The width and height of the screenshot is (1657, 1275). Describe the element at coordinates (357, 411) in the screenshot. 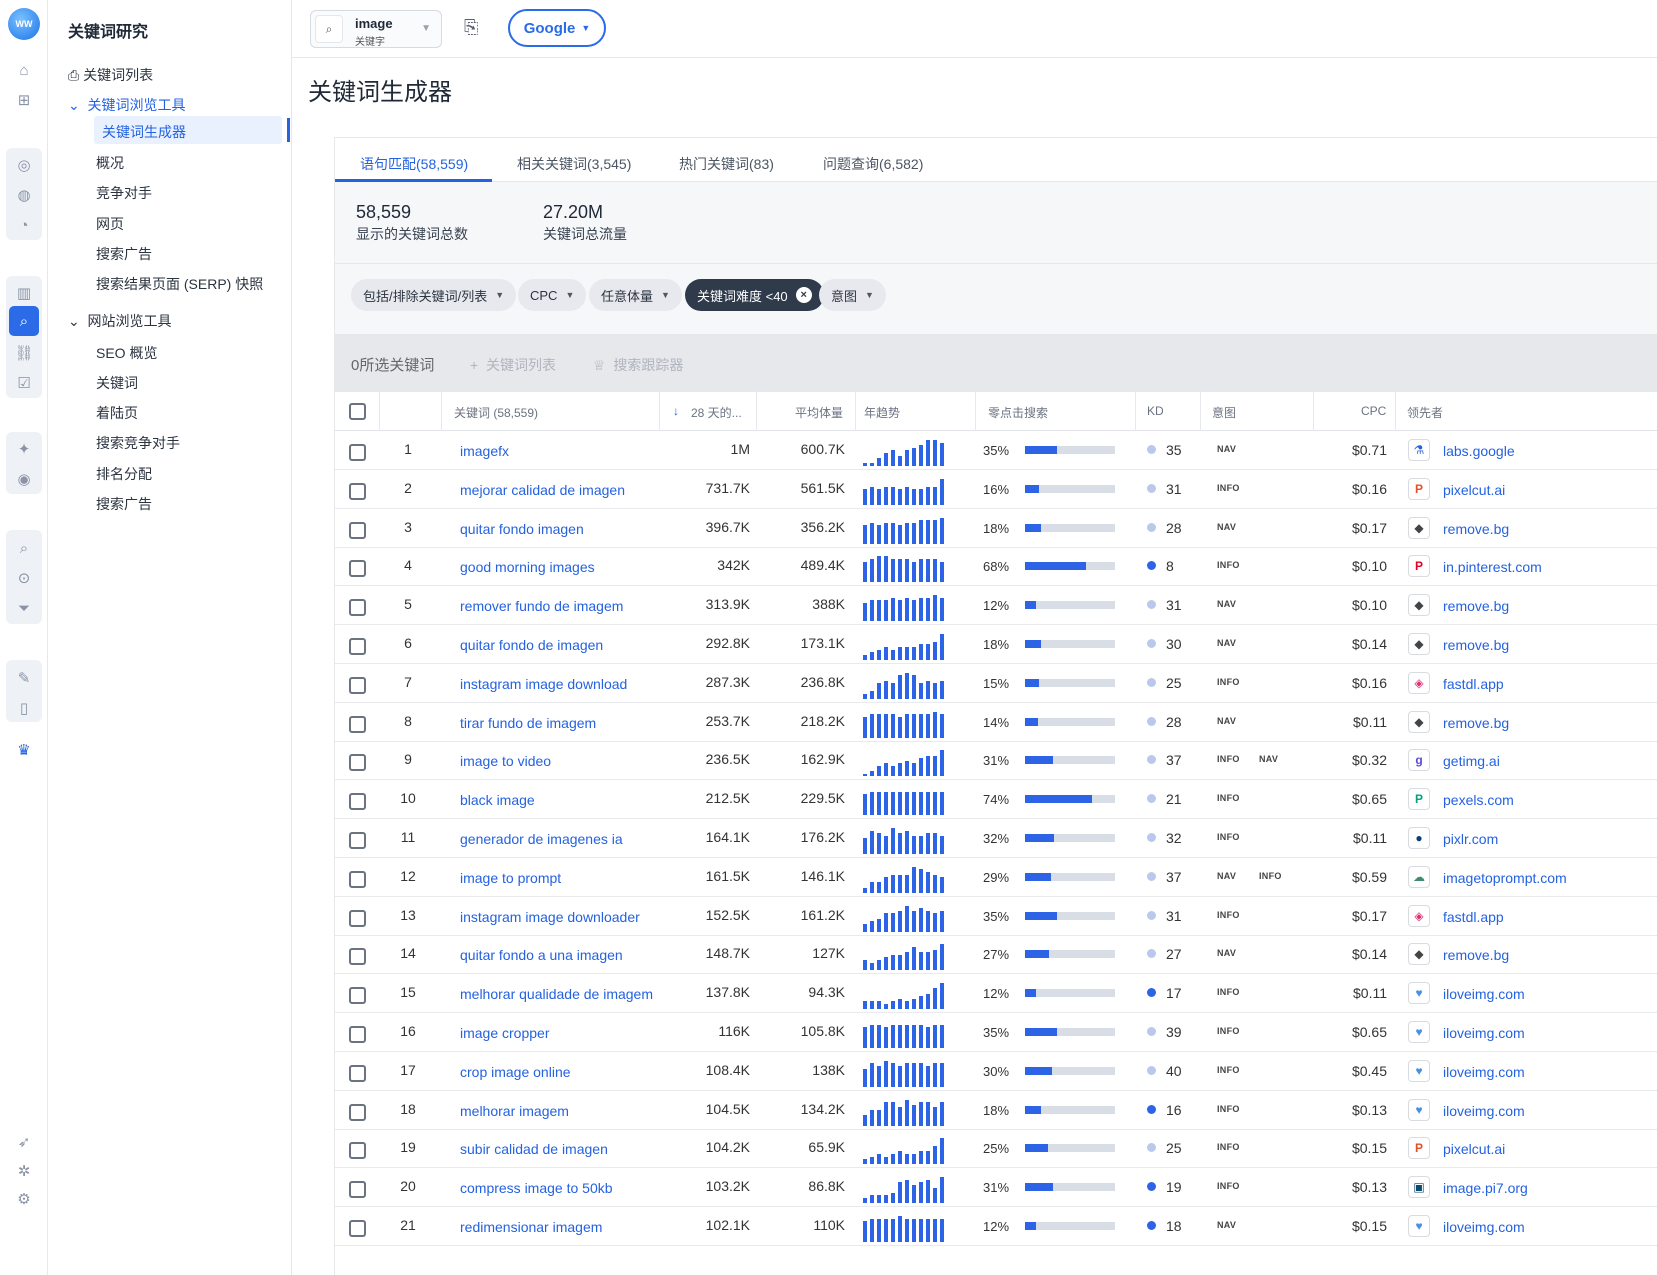

I see `select-all-checkbox` at that location.